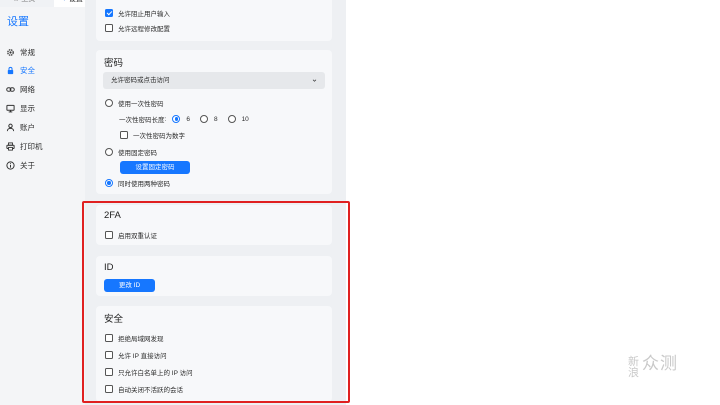 The height and width of the screenshot is (405, 720). I want to click on sidebar-item-label: 常规, so click(27, 52).